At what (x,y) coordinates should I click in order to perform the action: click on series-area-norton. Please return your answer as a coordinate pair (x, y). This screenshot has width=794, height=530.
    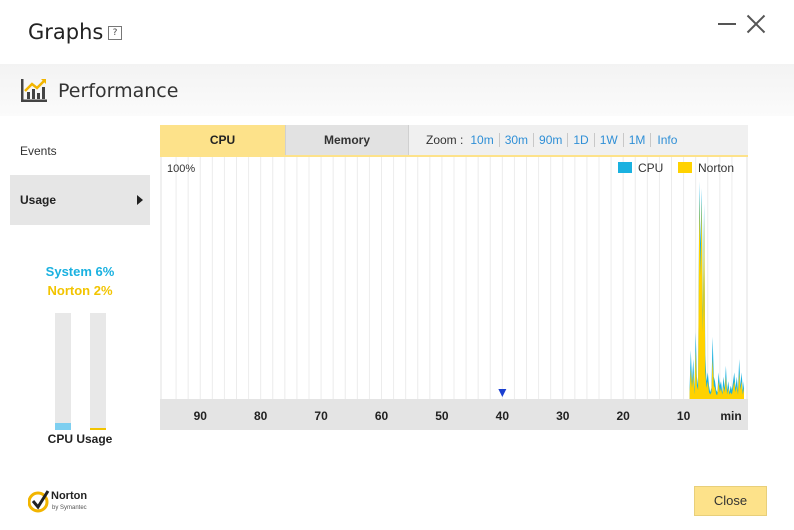
    Looking at the image, I should click on (716, 296).